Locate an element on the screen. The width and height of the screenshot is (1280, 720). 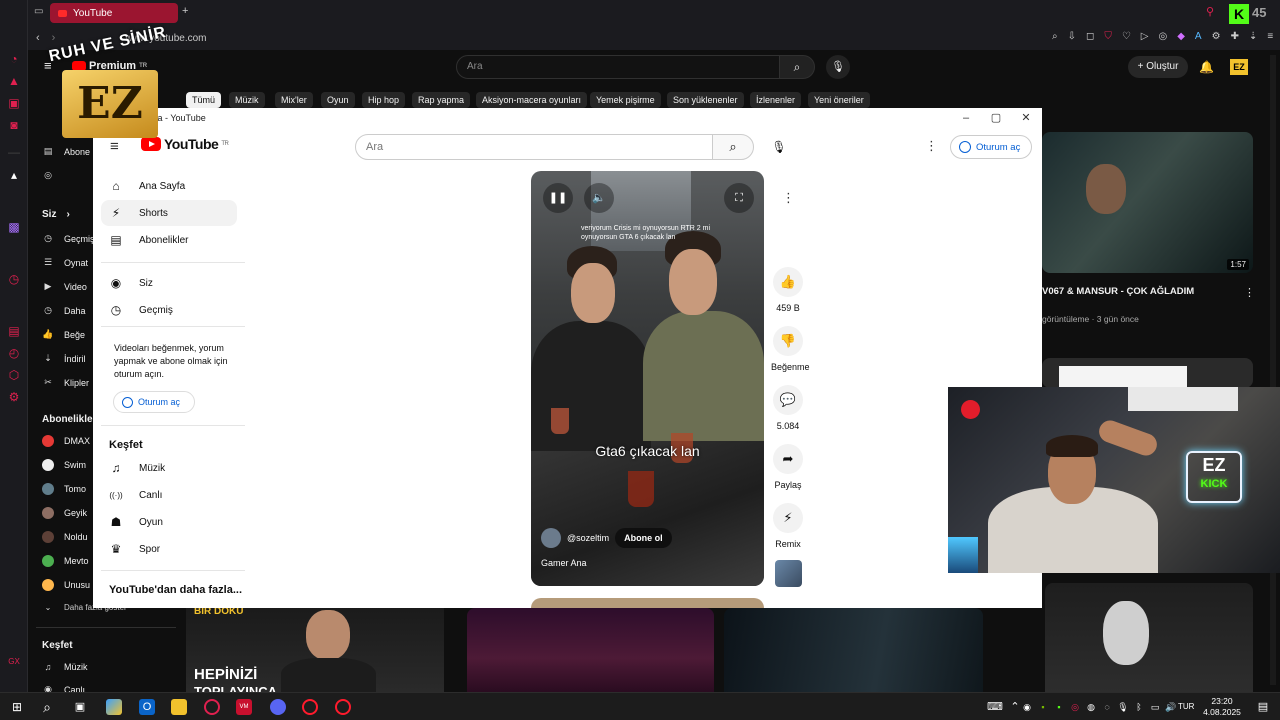
guide-item-shorts: ⚡ Shorts is located at coordinates (169, 213).